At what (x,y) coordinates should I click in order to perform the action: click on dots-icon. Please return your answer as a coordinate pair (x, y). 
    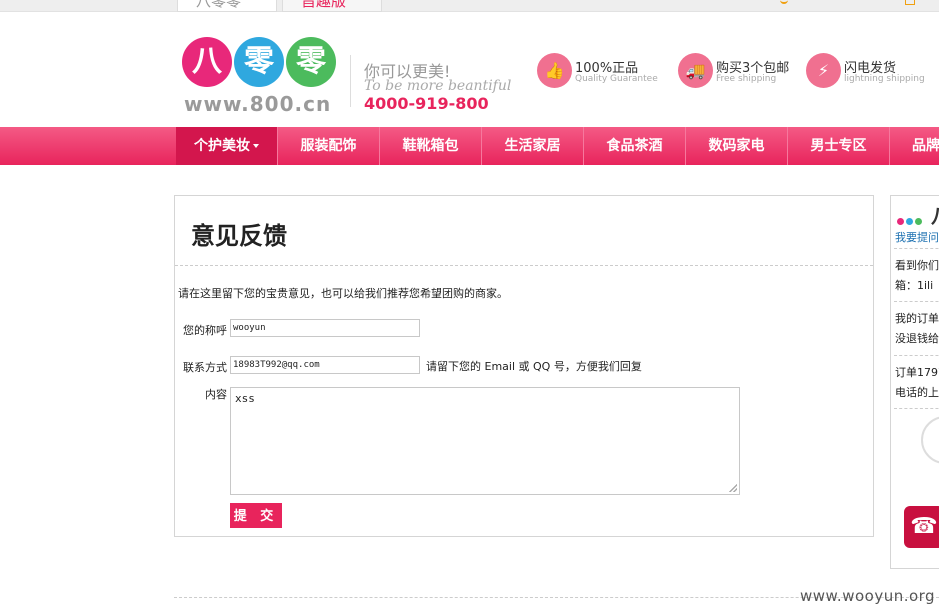
    Looking at the image, I should click on (910, 219).